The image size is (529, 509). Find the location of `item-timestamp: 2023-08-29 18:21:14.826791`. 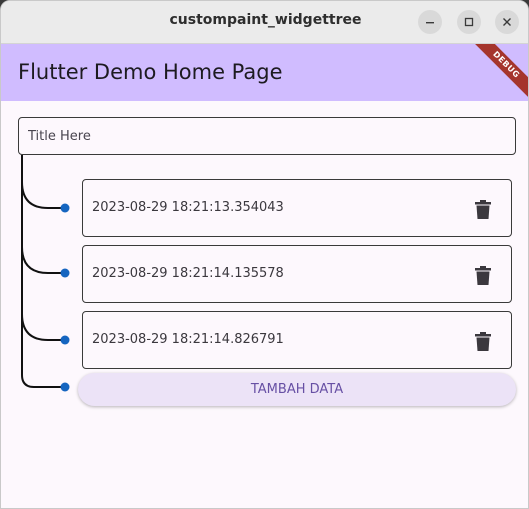

item-timestamp: 2023-08-29 18:21:14.826791 is located at coordinates (188, 339).